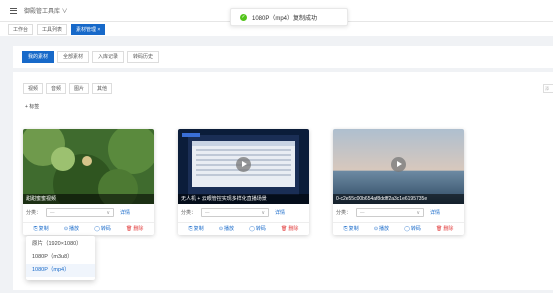 This screenshot has width=553, height=293. What do you see at coordinates (73, 57) in the screenshot?
I see `subtab-all-materials: 全部素材` at bounding box center [73, 57].